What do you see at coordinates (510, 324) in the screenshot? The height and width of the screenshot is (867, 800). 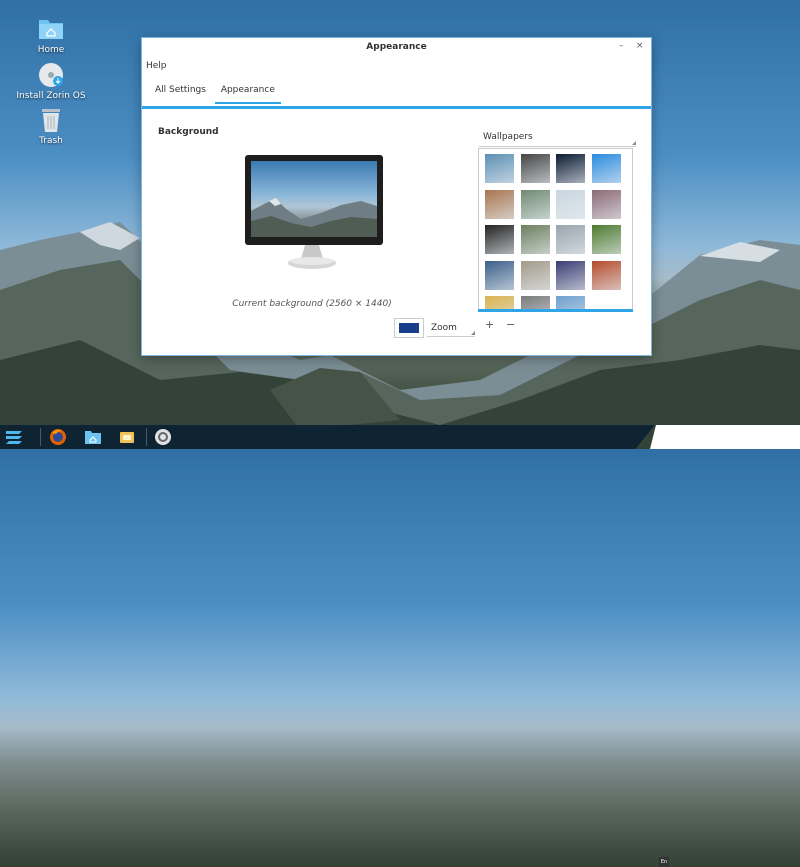 I see `remove-wallpaper-button: −` at bounding box center [510, 324].